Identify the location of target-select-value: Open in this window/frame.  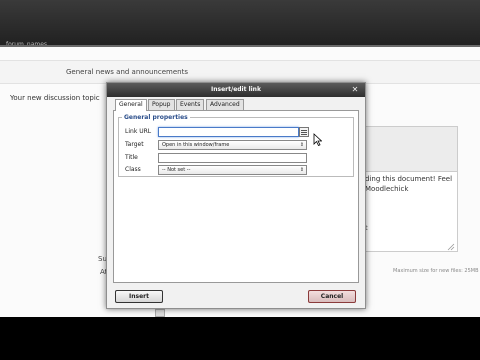
(196, 145).